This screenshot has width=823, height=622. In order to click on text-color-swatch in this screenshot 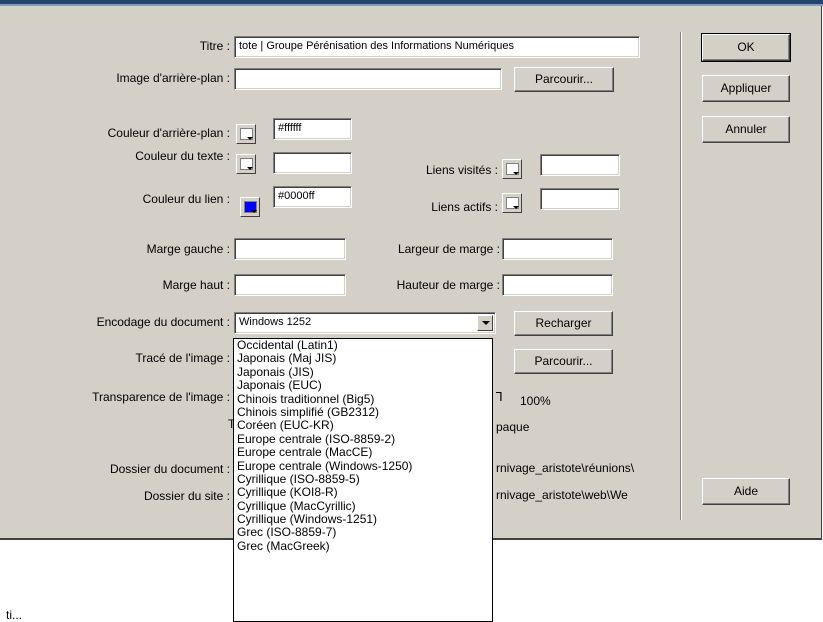, I will do `click(246, 164)`.